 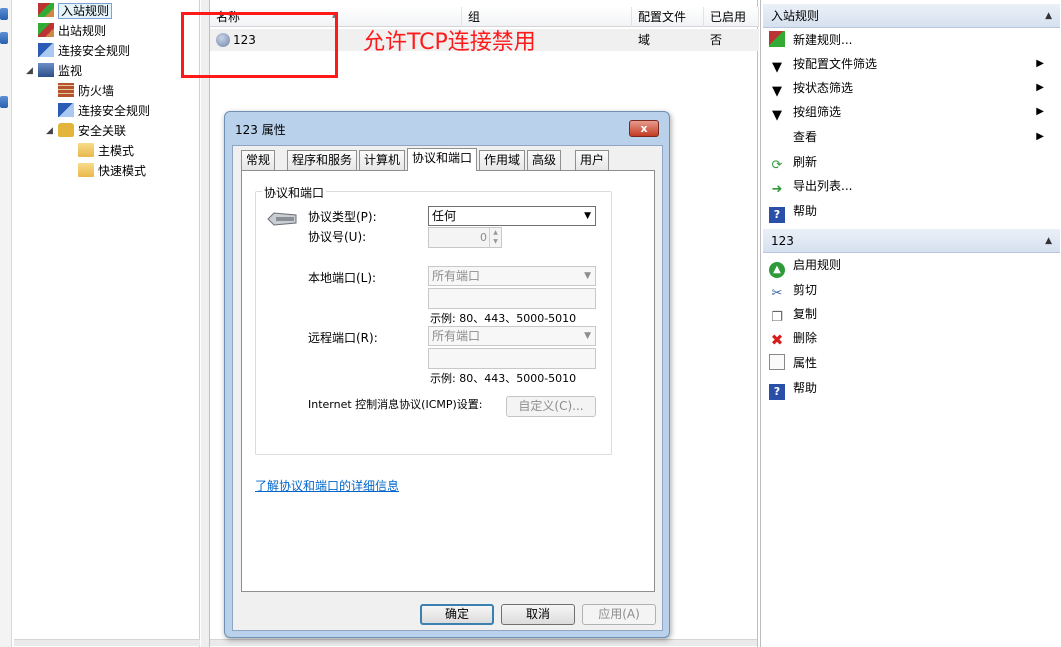 I want to click on tree-item-monitor-connection-security: 连接安全规则, so click(x=104, y=111).